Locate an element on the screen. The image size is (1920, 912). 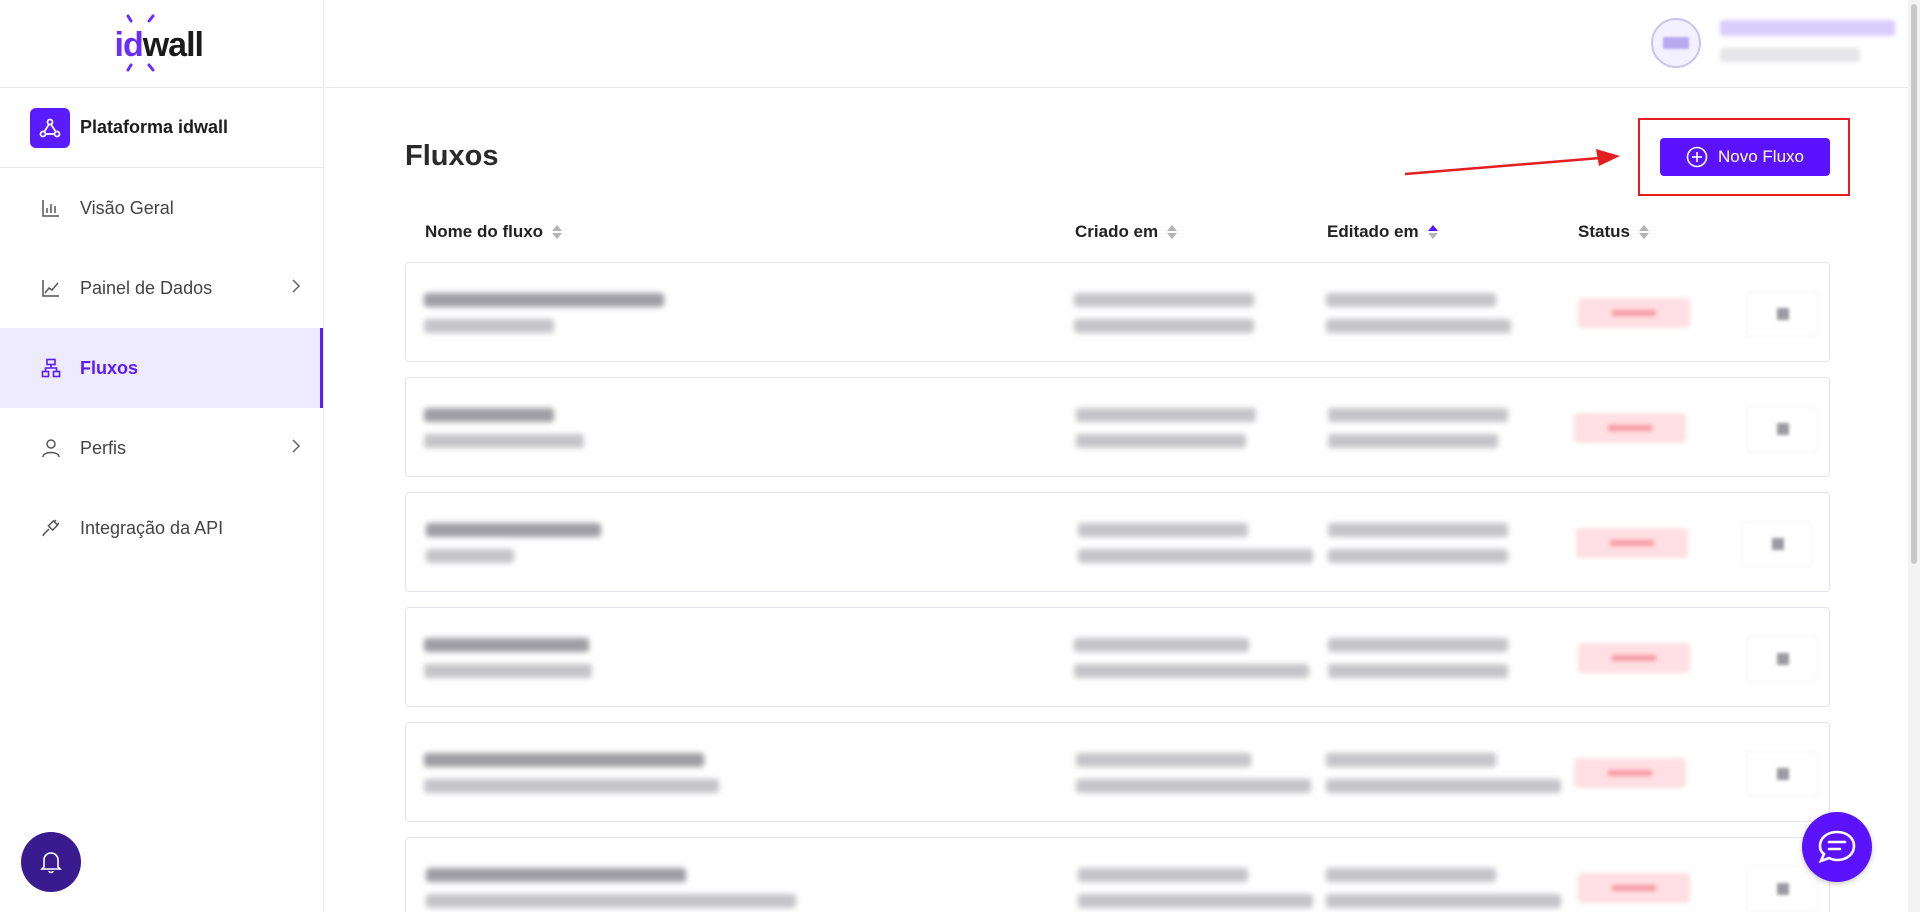
logo-area: idwall is located at coordinates (161, 44).